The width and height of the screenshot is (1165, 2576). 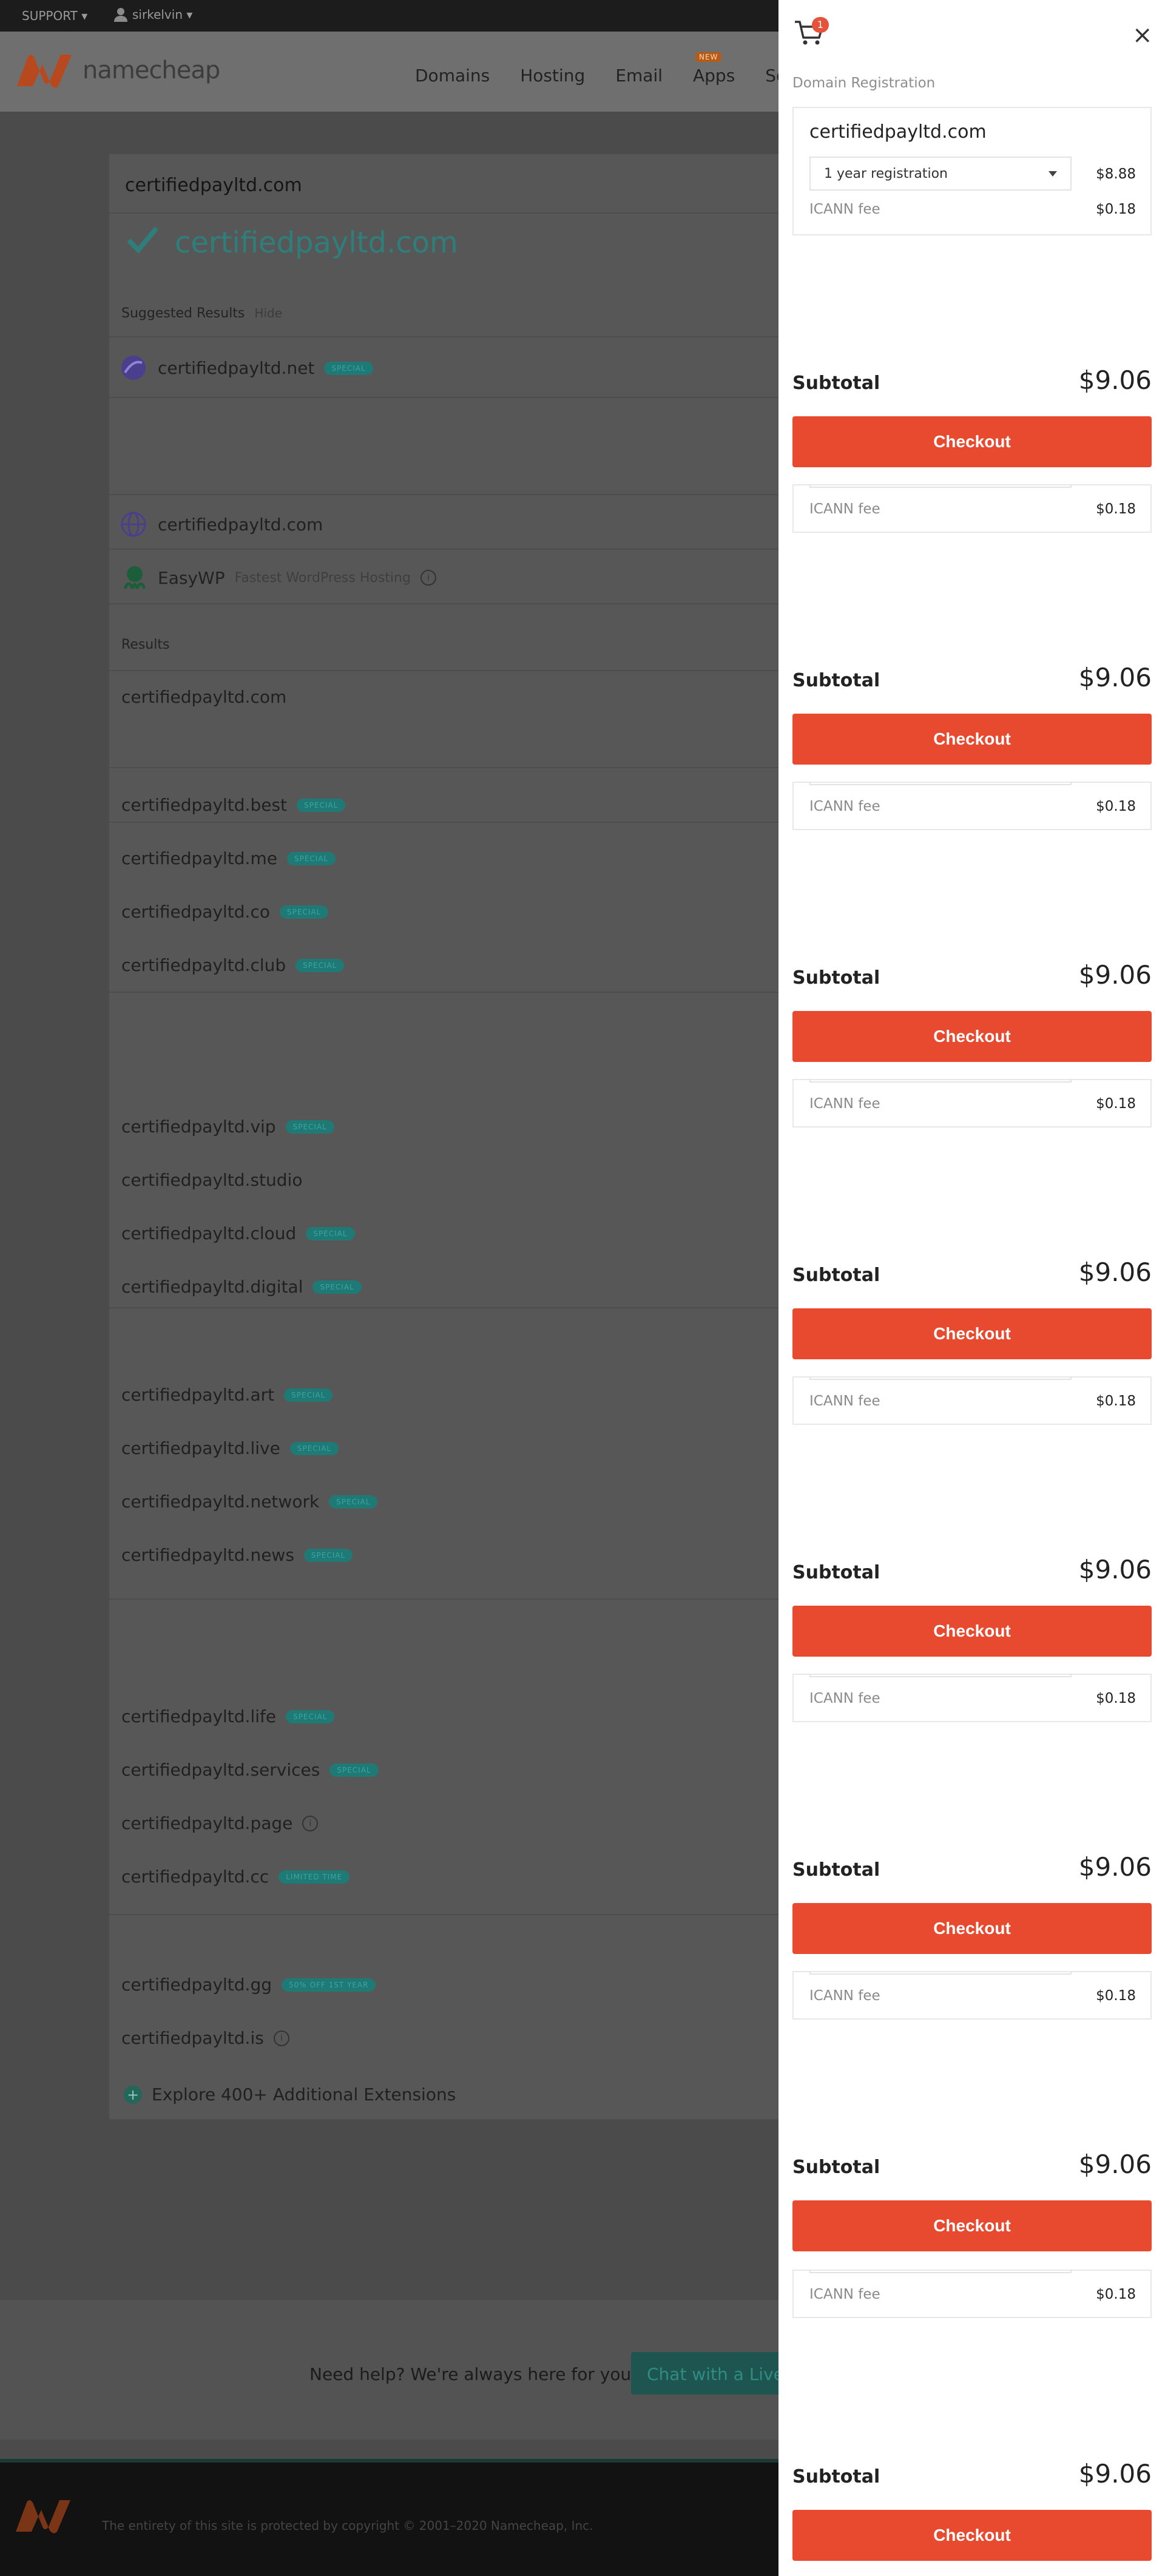 What do you see at coordinates (240, 525) in the screenshot?
I see `suggested-row-com: certifiedpayltd.com` at bounding box center [240, 525].